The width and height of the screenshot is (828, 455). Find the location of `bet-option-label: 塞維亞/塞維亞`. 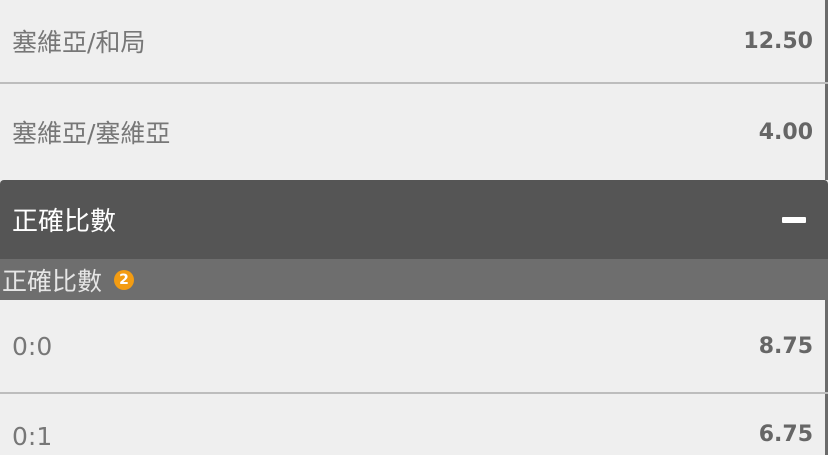

bet-option-label: 塞維亞/塞維亞 is located at coordinates (91, 133).